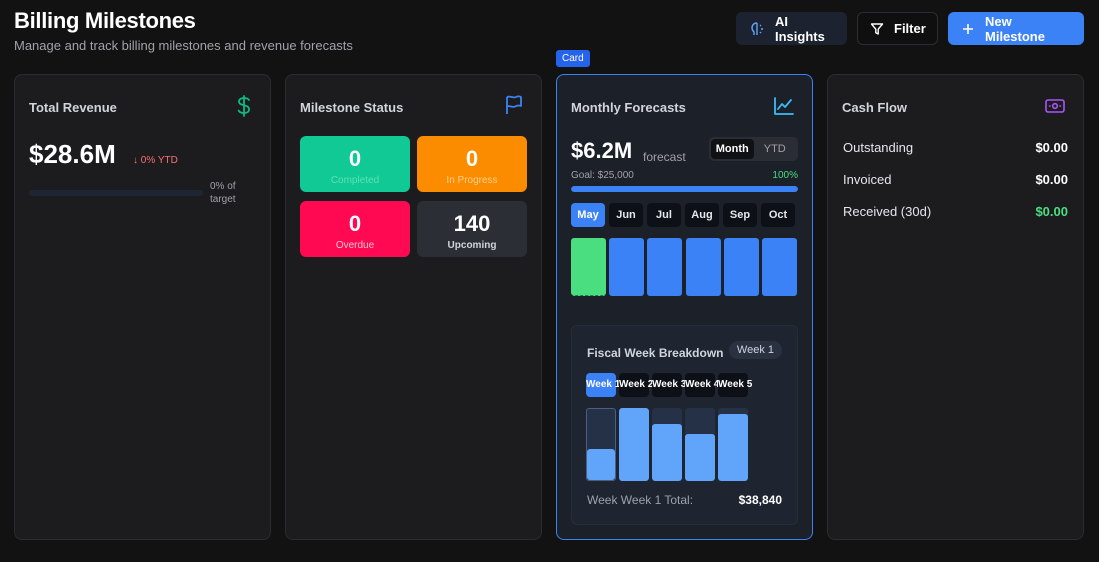 This screenshot has height=562, width=1099. What do you see at coordinates (116, 193) in the screenshot?
I see `revenue-target-progress` at bounding box center [116, 193].